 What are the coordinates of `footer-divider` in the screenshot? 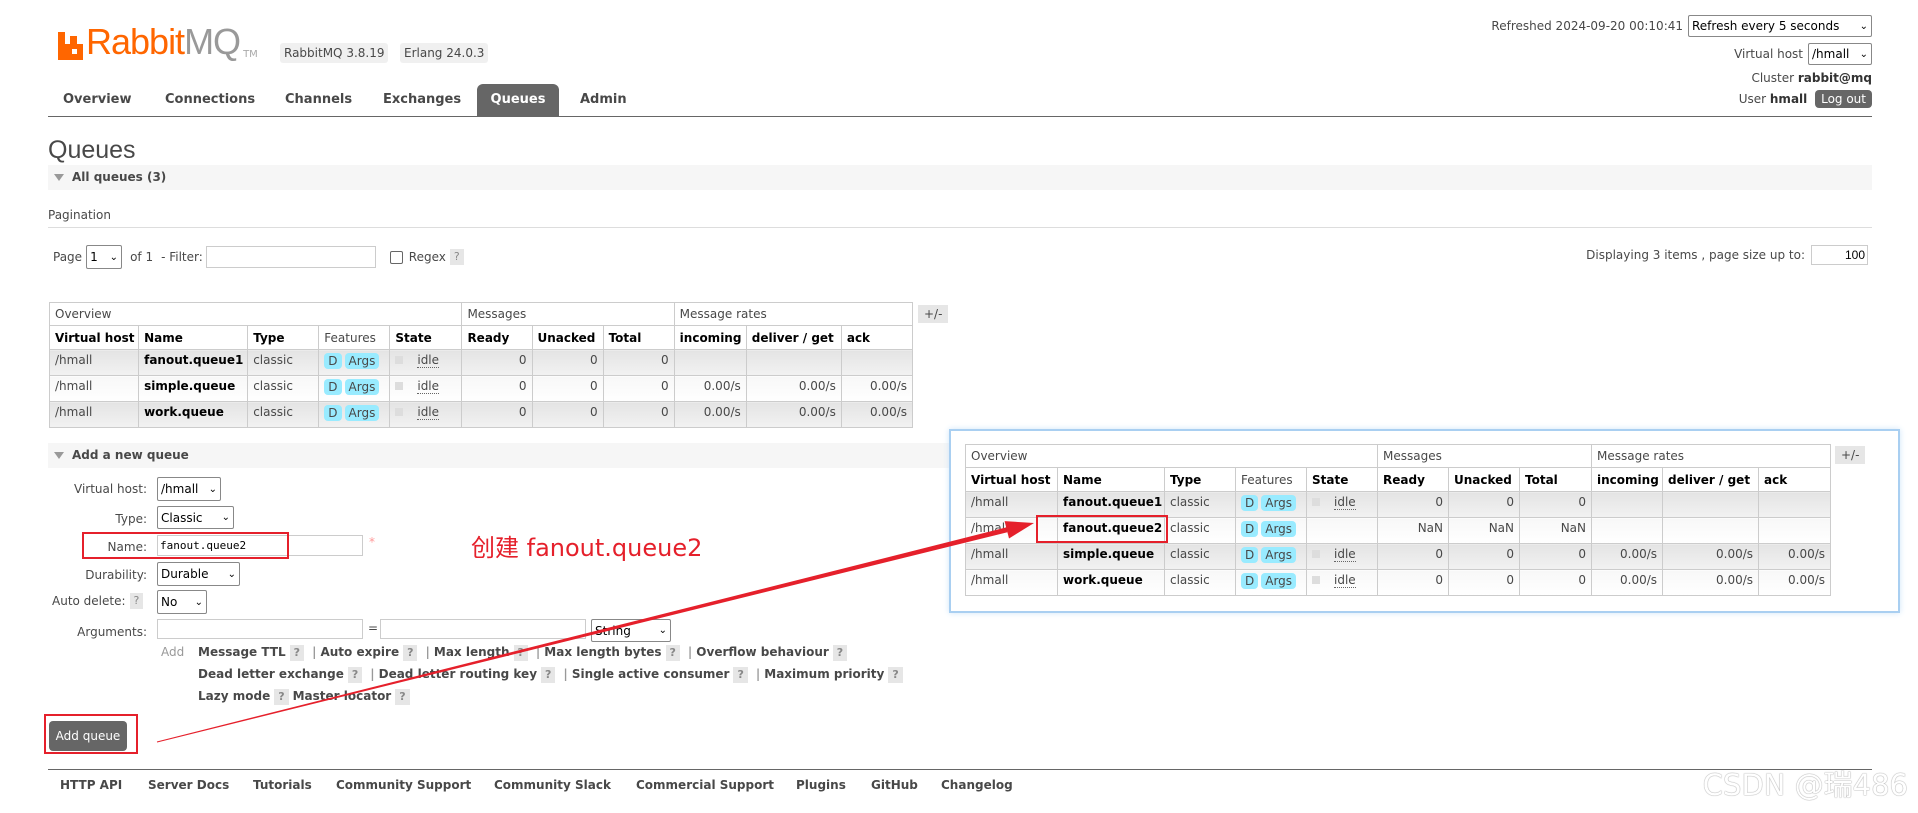 It's located at (960, 769).